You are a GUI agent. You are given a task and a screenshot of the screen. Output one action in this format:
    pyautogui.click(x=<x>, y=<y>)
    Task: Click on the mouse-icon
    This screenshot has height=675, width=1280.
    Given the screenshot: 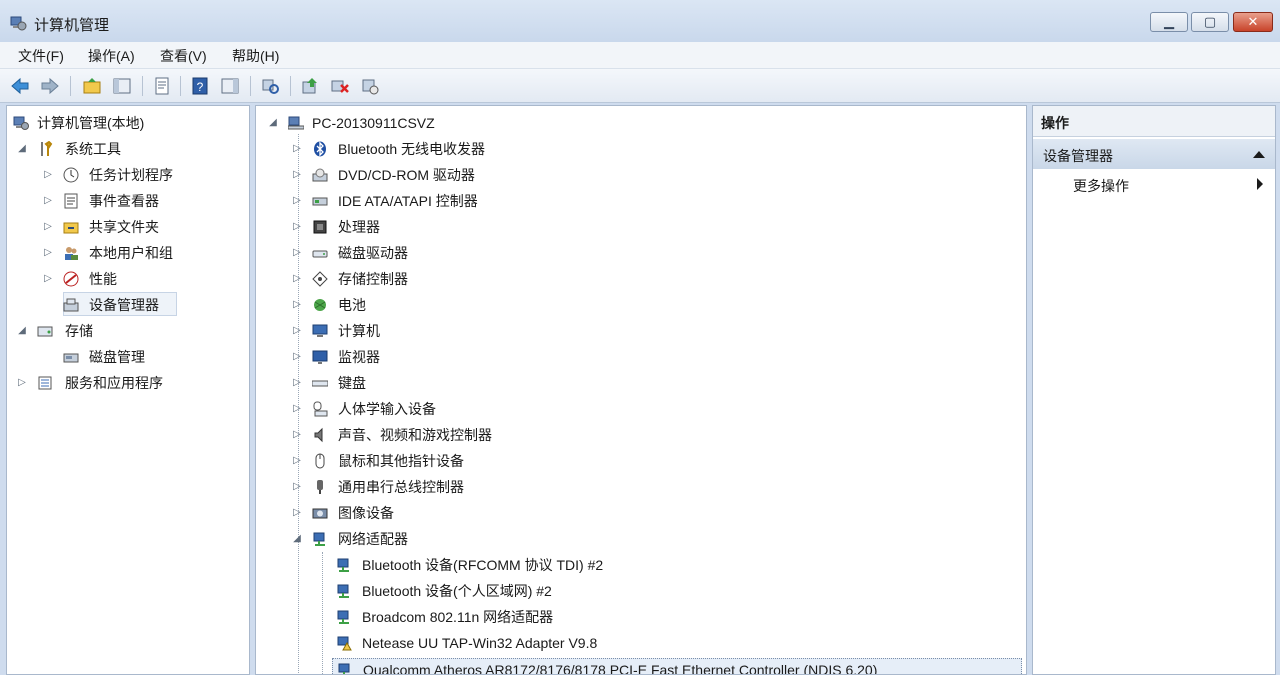 What is the action you would take?
    pyautogui.click(x=320, y=461)
    